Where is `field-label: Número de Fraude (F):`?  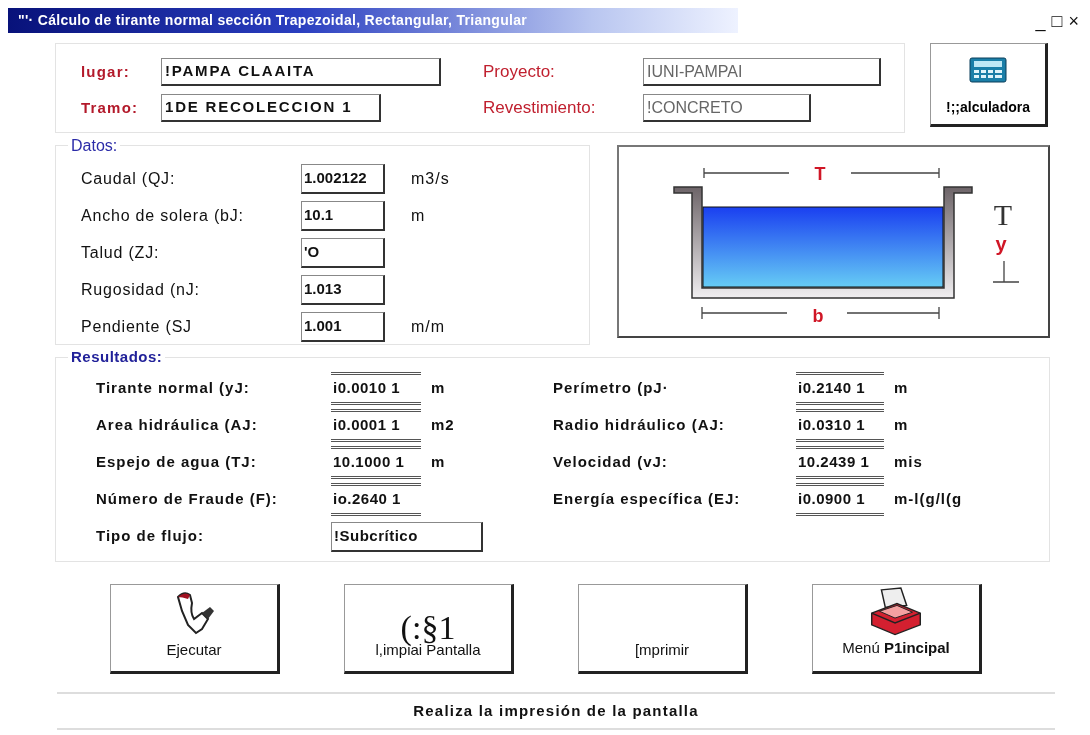
field-label: Número de Fraude (F): is located at coordinates (187, 499).